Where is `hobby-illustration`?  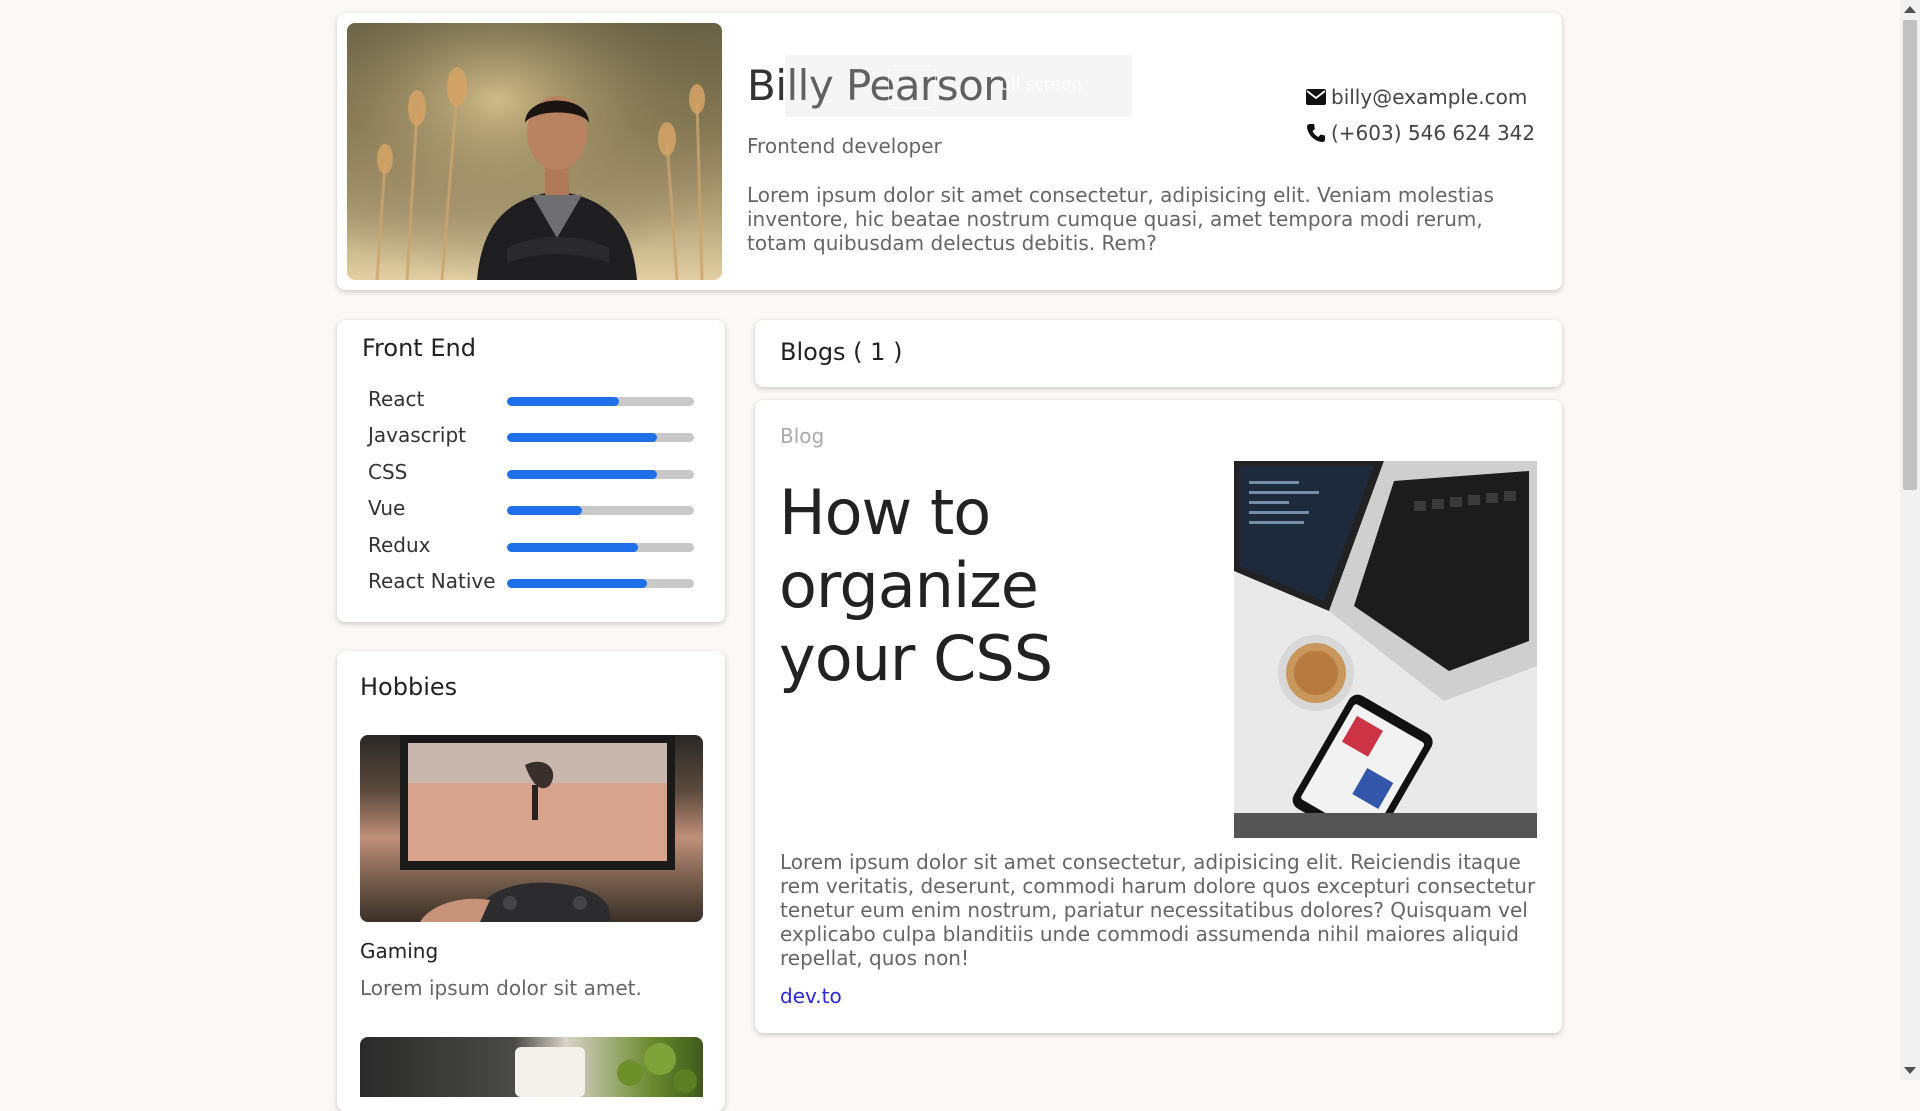 hobby-illustration is located at coordinates (606, 1070).